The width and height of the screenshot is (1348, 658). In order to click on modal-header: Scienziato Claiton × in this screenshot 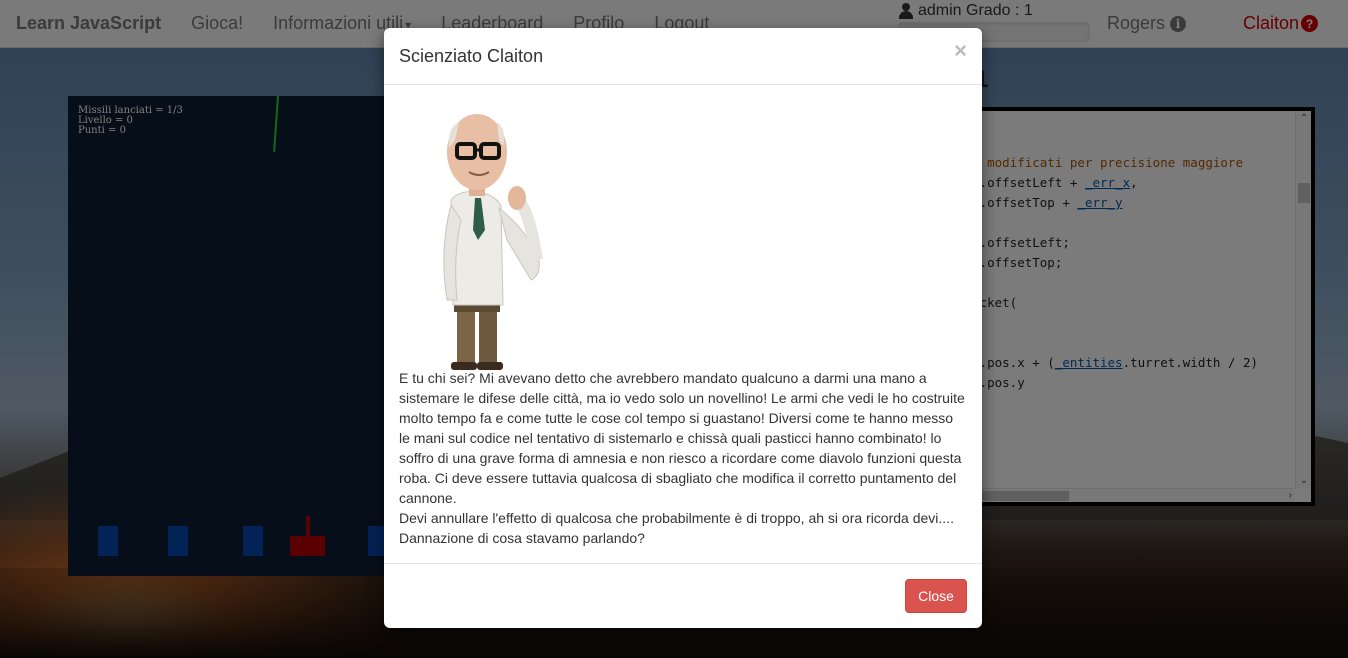, I will do `click(683, 56)`.